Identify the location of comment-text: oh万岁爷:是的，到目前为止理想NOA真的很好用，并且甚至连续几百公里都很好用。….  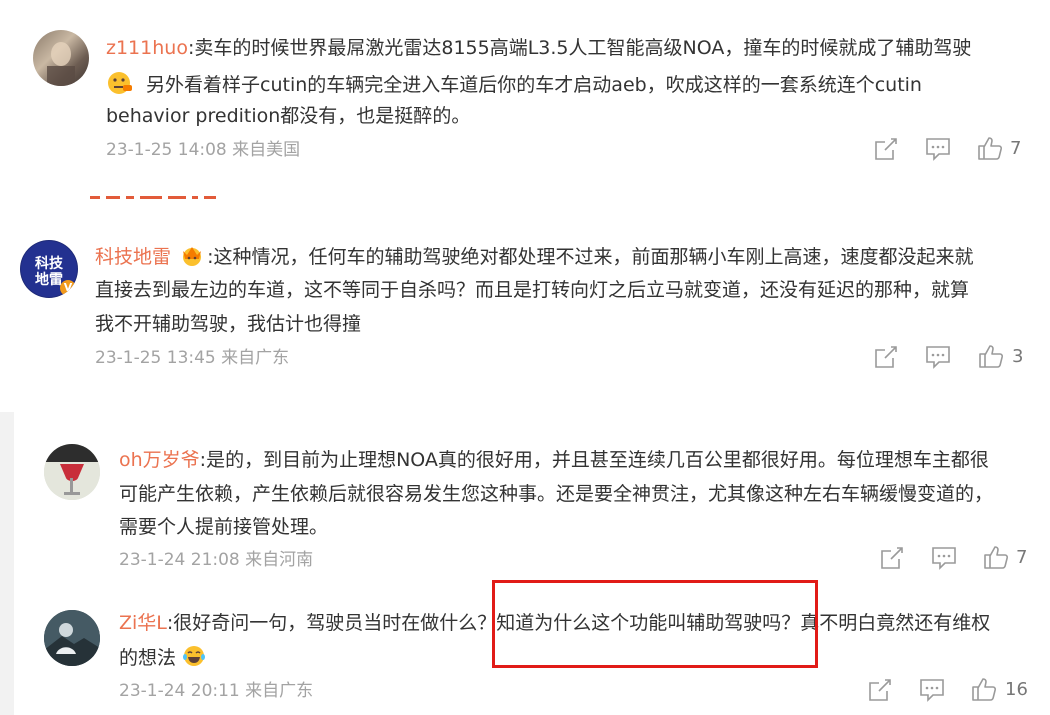
(554, 460).